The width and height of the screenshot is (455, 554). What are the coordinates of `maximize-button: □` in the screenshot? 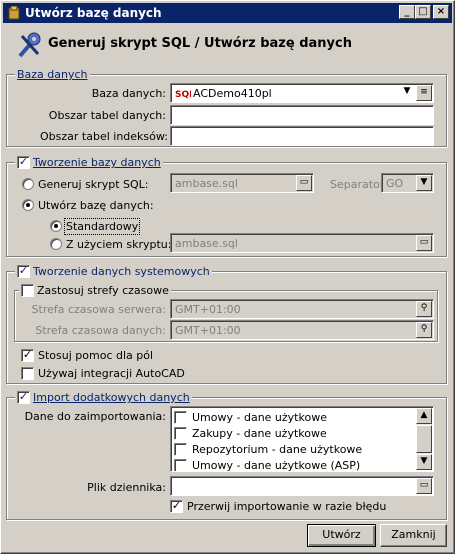 It's located at (423, 12).